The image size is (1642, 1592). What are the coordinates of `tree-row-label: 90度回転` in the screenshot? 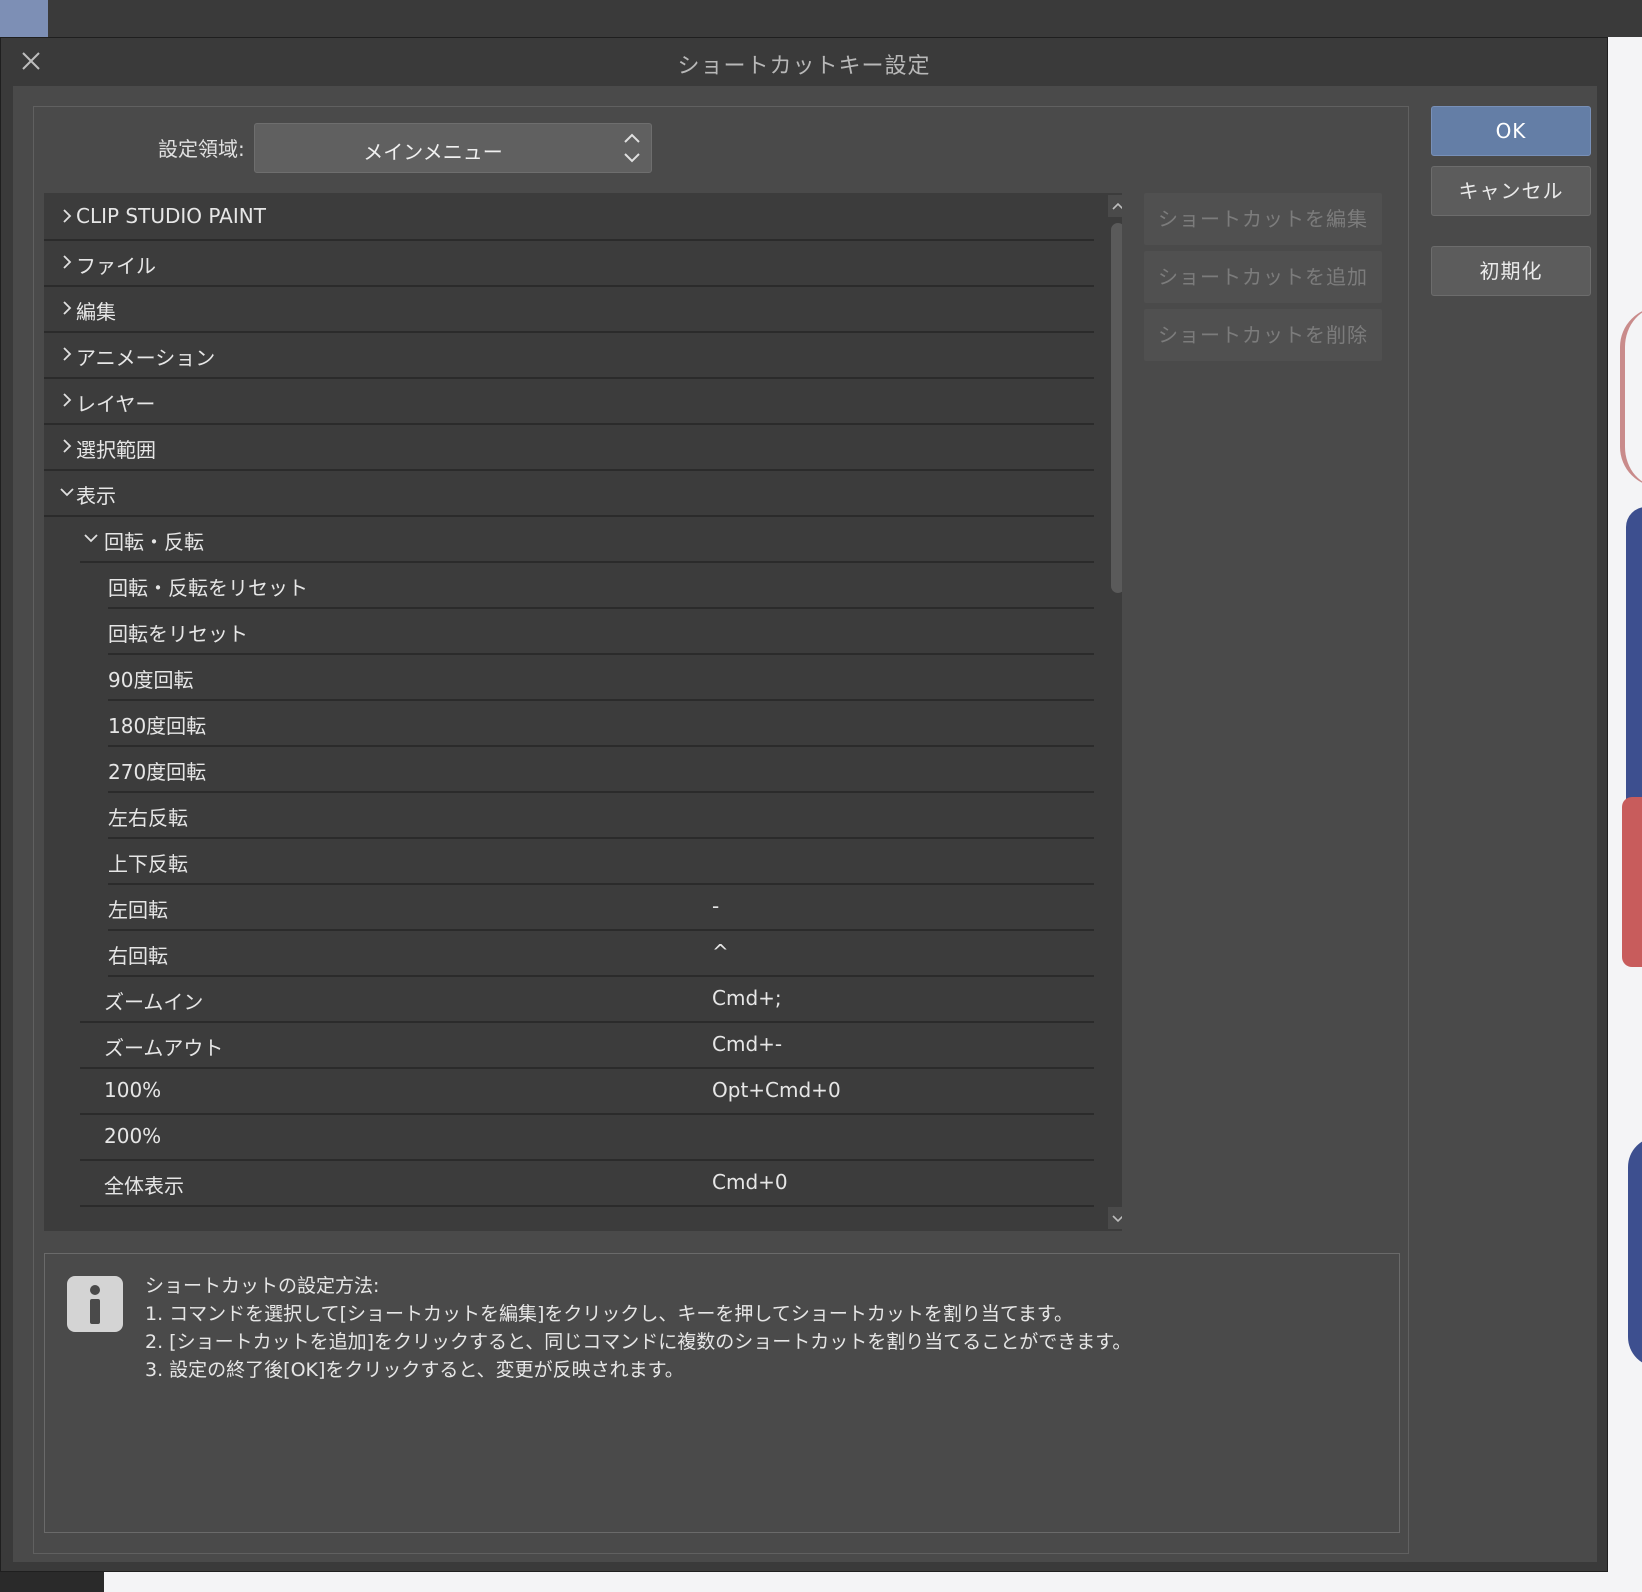 It's located at (151, 680).